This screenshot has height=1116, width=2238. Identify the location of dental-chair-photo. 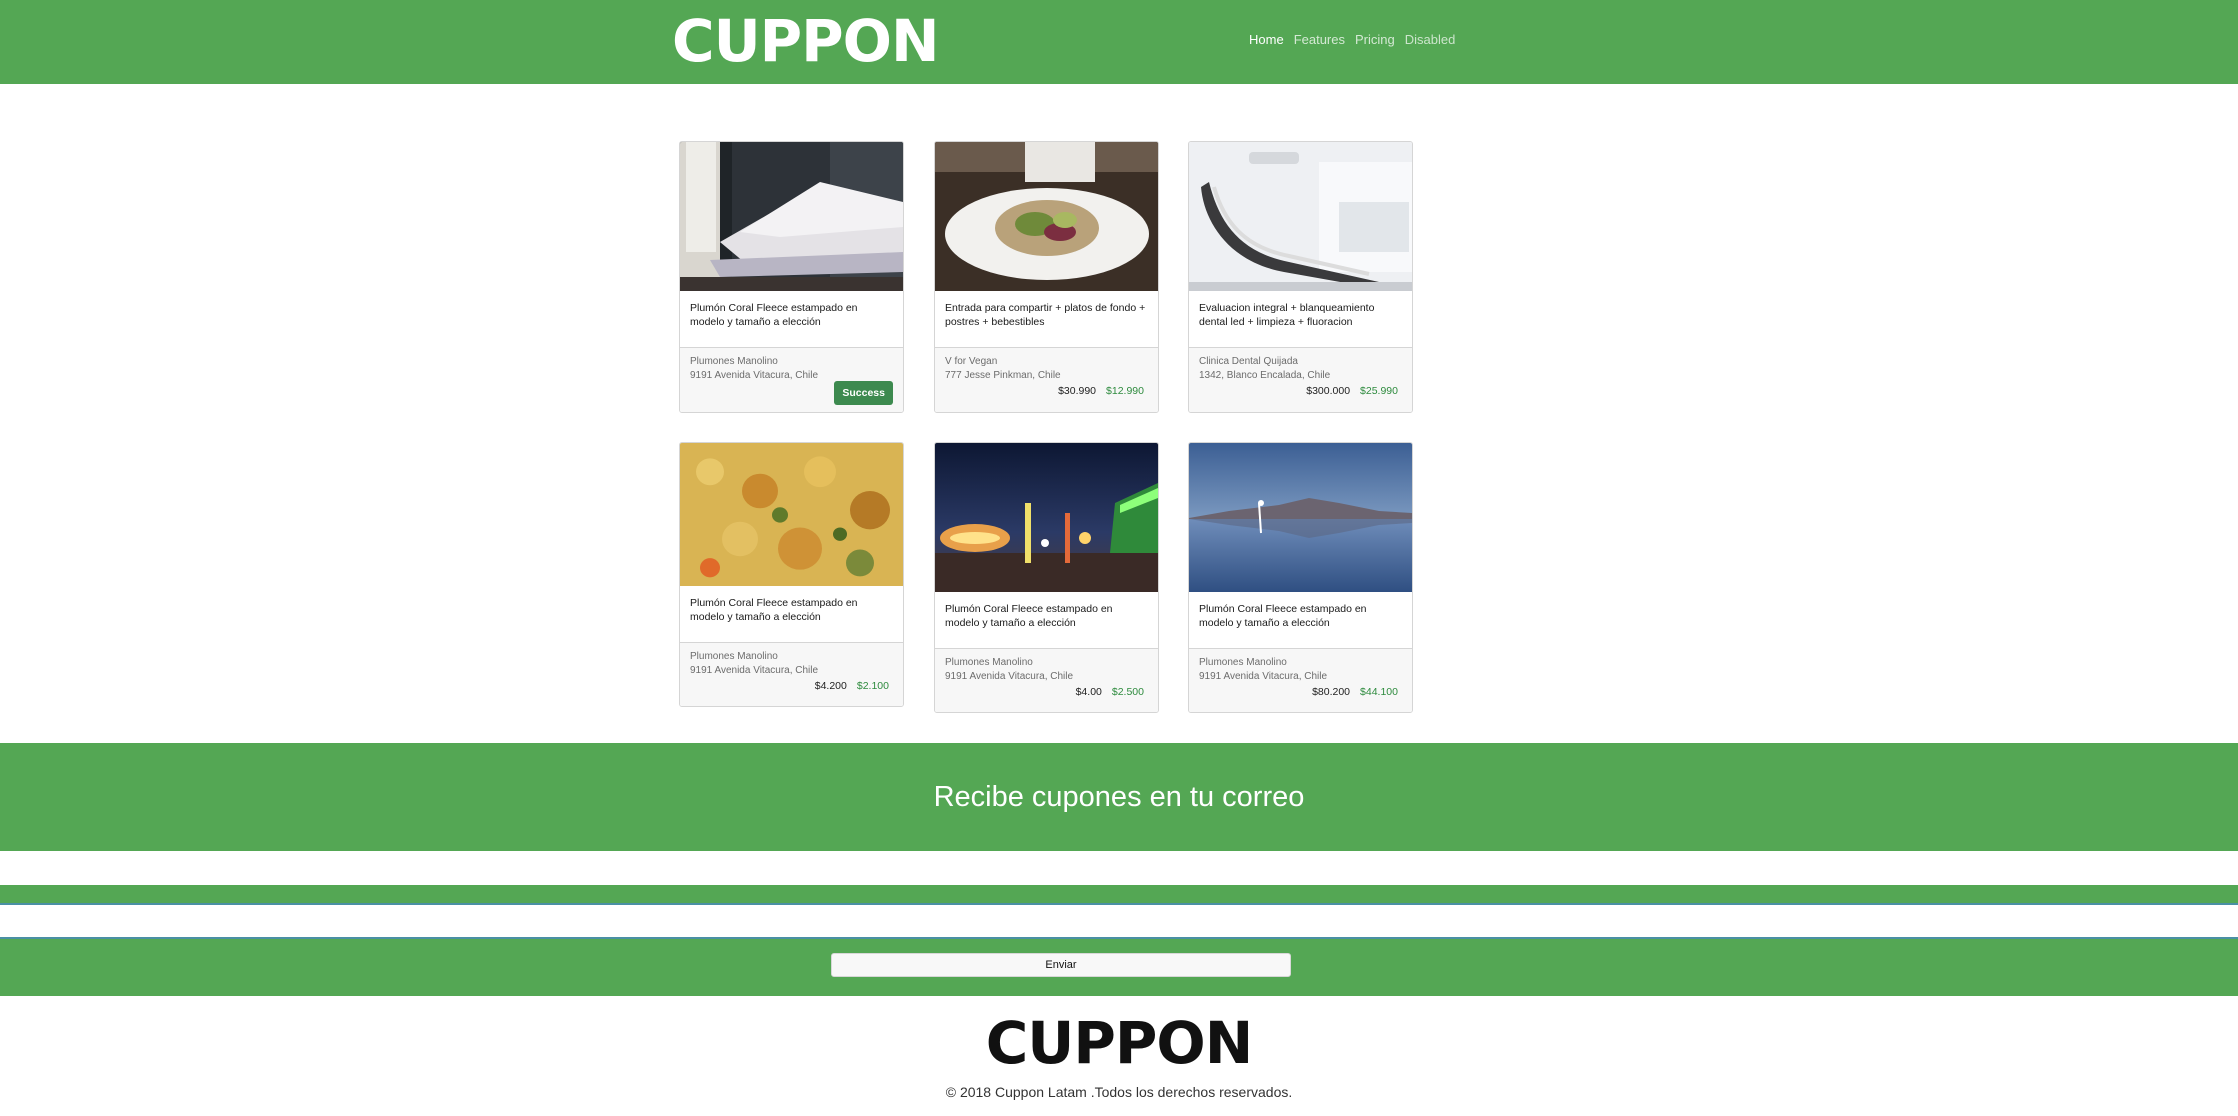
(1300, 216).